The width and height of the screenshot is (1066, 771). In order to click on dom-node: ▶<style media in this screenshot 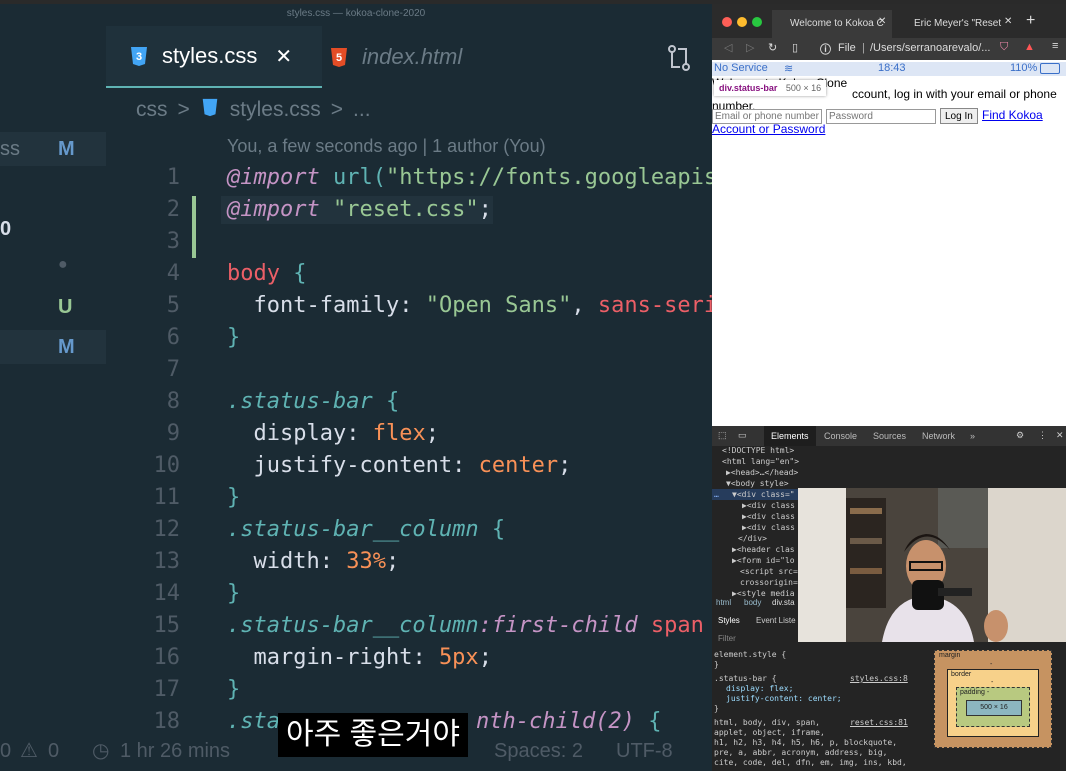, I will do `click(763, 593)`.